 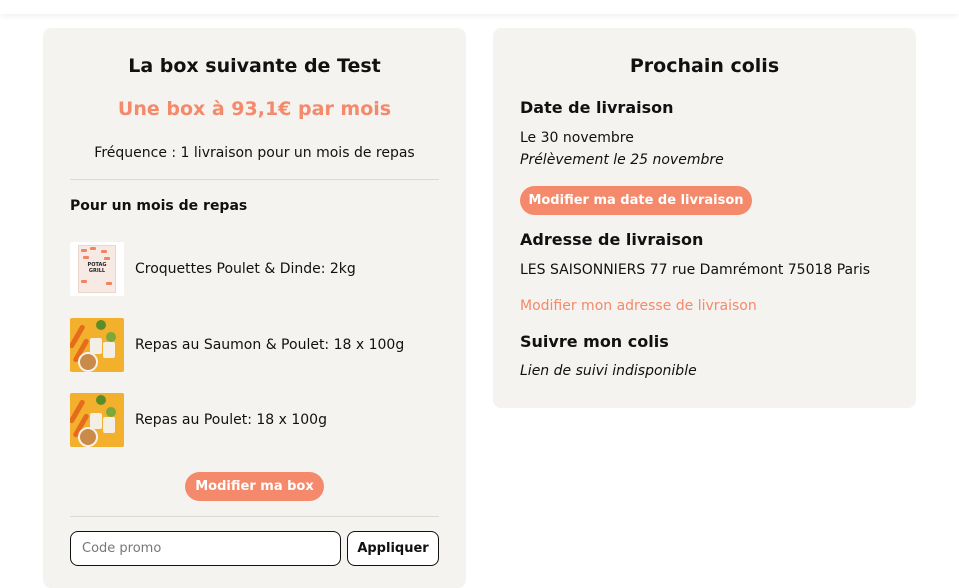 I want to click on delivery-date-heading: Date de livraison, so click(x=597, y=107).